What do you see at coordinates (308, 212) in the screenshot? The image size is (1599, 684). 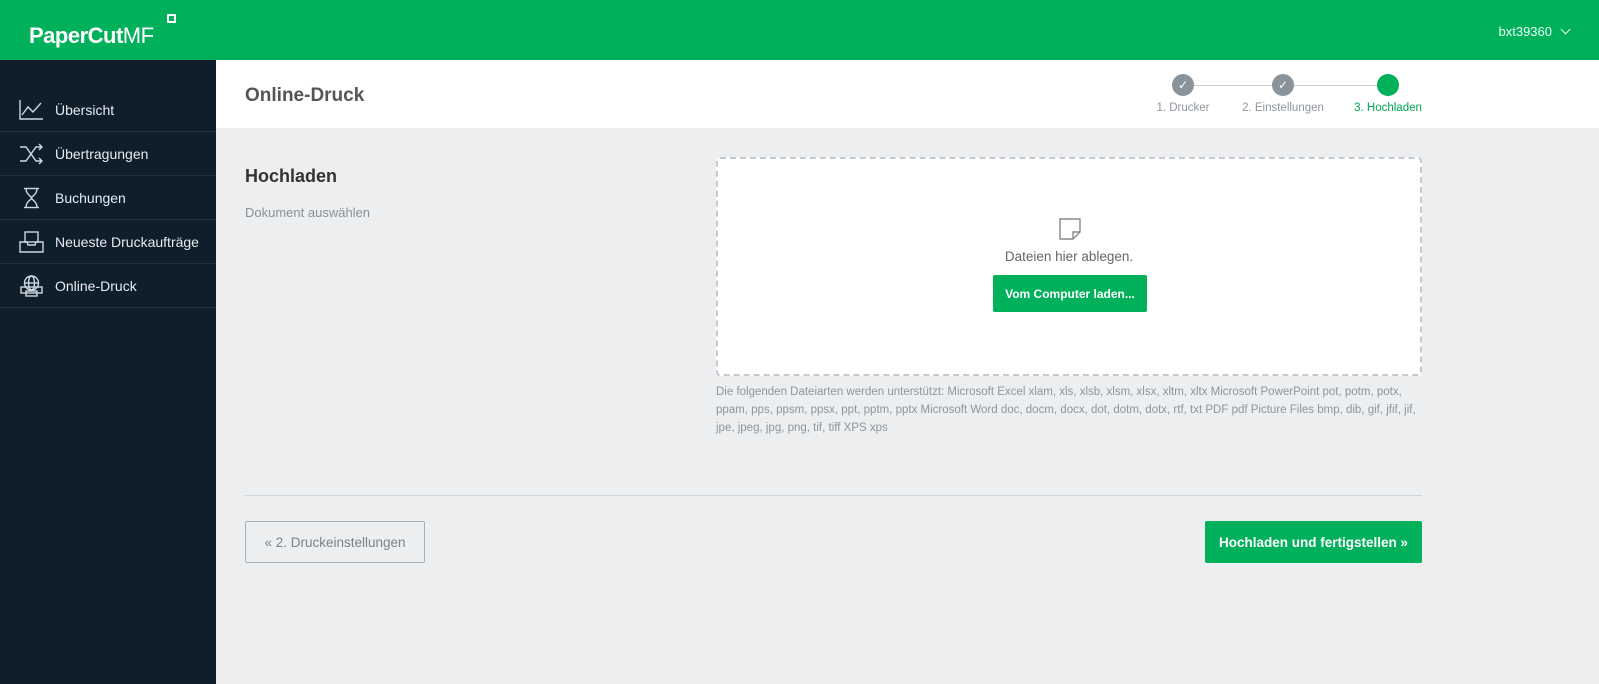 I see `section-subtitle: Dokument auswählen` at bounding box center [308, 212].